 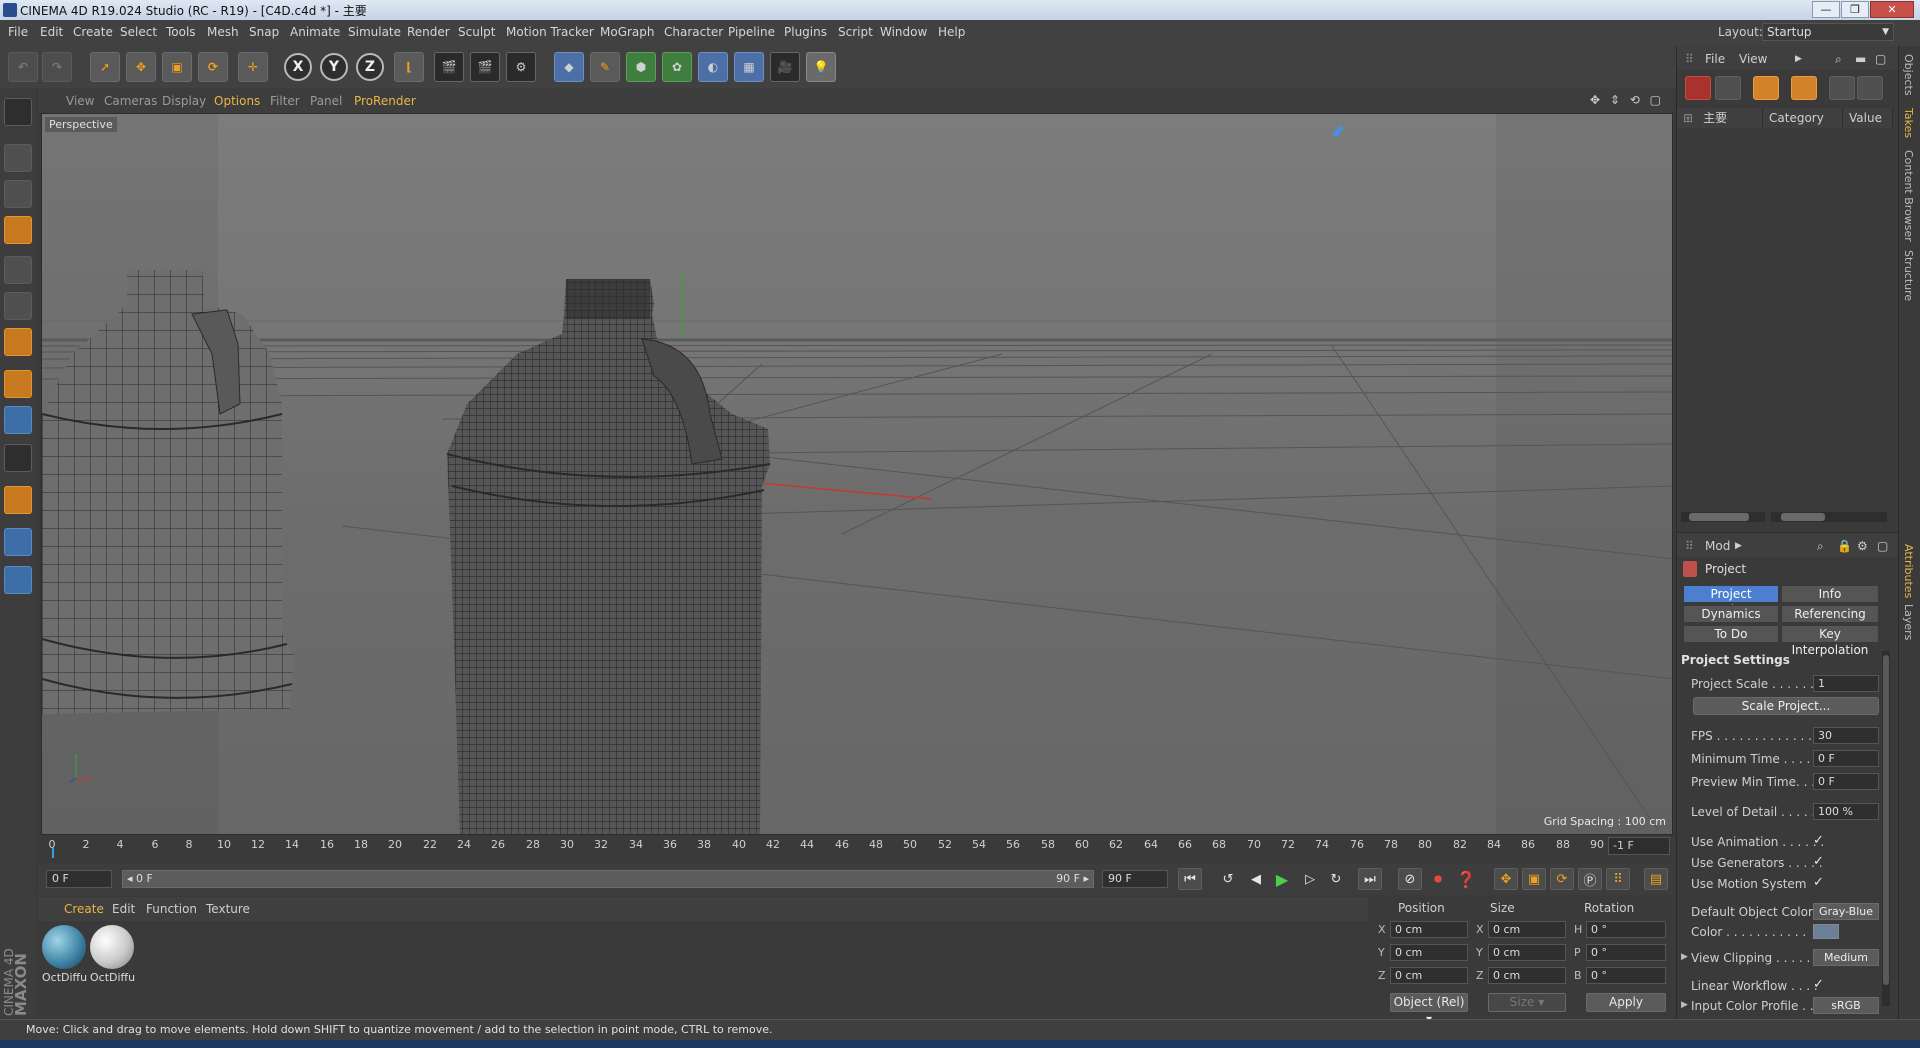 What do you see at coordinates (1828, 32) in the screenshot?
I see `layout-dropdown: Startup ▼` at bounding box center [1828, 32].